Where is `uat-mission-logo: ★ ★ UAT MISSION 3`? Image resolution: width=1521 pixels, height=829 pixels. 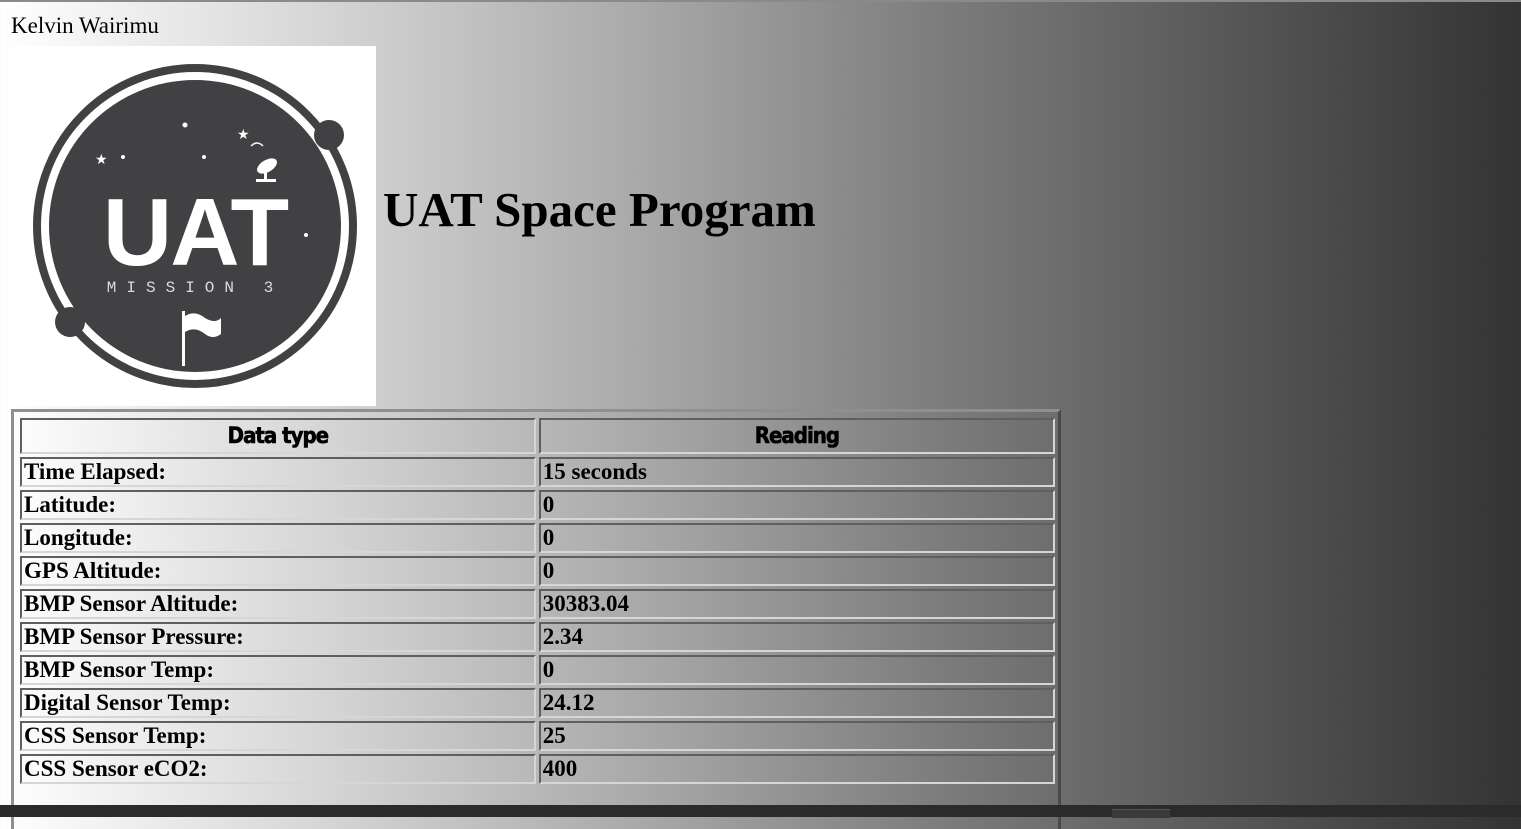 uat-mission-logo: ★ ★ UAT MISSION 3 is located at coordinates (193, 226).